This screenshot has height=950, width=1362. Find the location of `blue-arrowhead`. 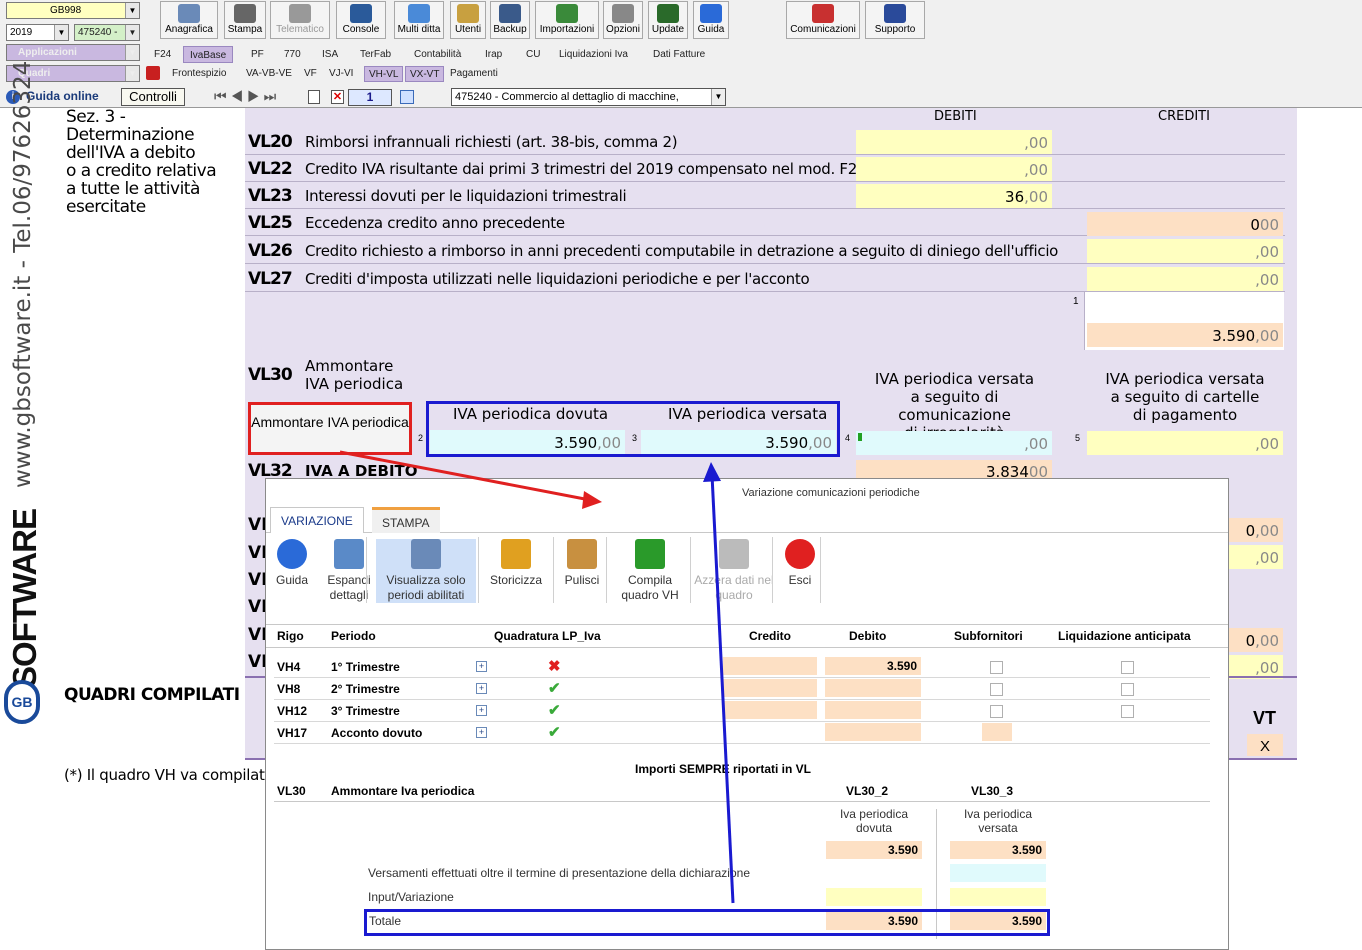

blue-arrowhead is located at coordinates (712, 472).